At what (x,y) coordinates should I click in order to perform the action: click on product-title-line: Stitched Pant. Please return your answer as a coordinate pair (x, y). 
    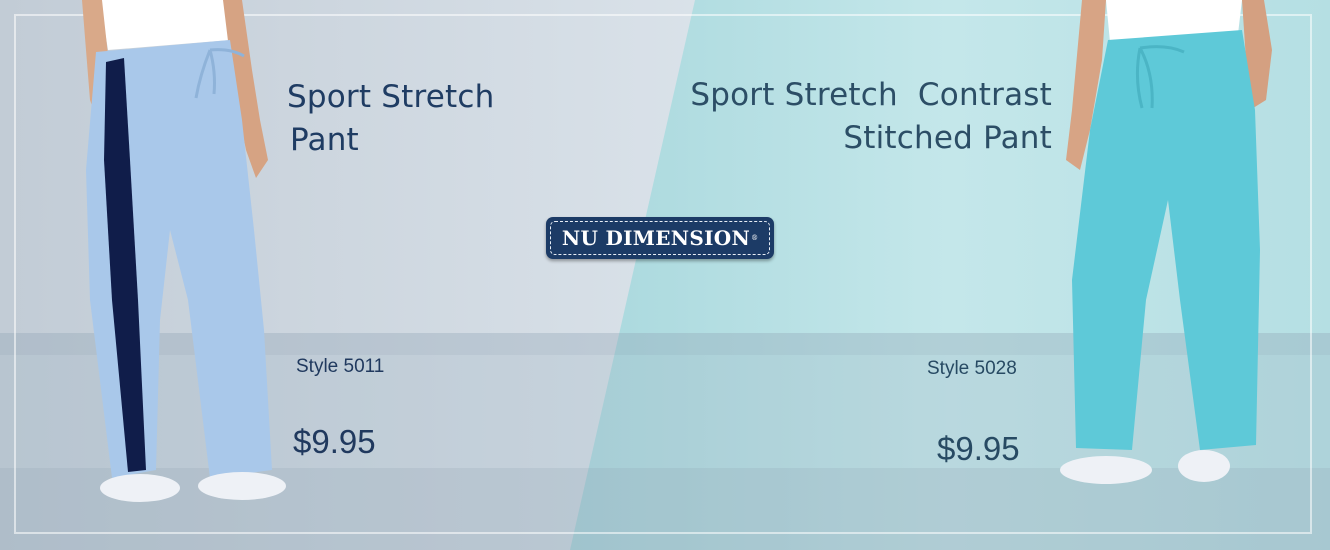
    Looking at the image, I should click on (947, 138).